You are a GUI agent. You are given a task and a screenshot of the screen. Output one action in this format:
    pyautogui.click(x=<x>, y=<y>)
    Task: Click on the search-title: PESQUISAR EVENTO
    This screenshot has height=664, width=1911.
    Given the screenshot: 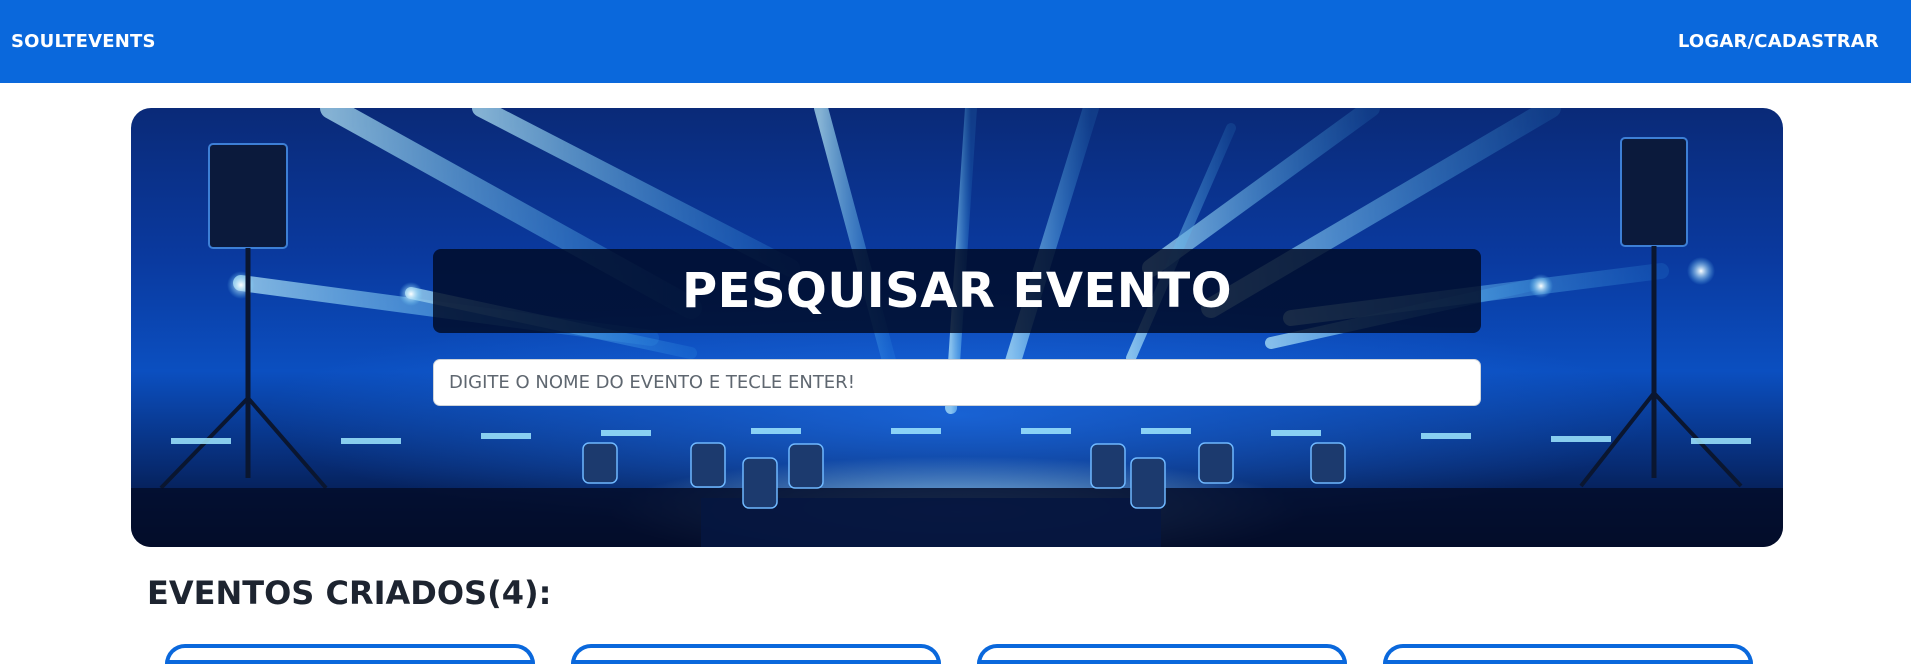 What is the action you would take?
    pyautogui.click(x=956, y=291)
    